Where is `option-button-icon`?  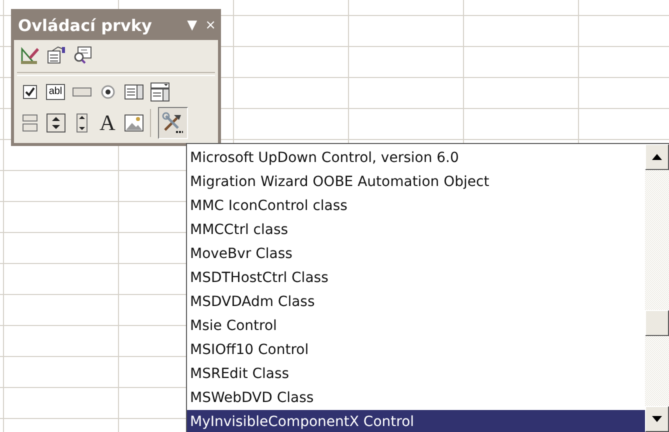 option-button-icon is located at coordinates (108, 92).